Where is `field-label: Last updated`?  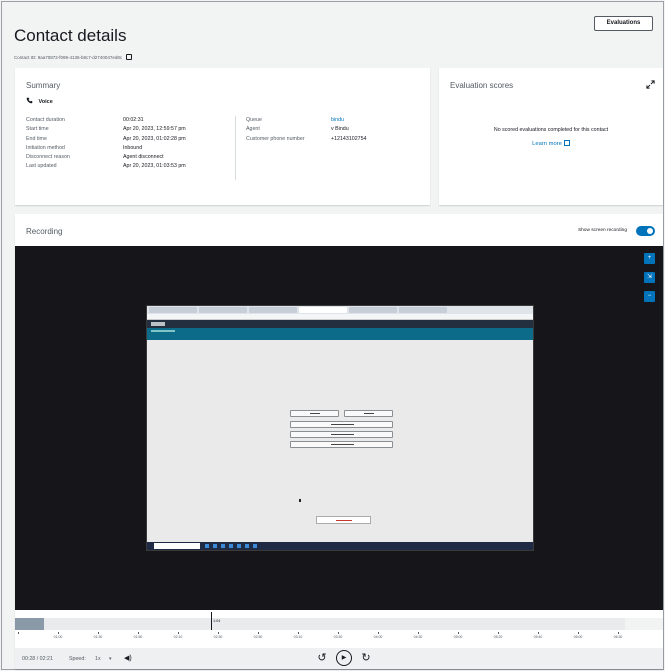
field-label: Last updated is located at coordinates (41, 166).